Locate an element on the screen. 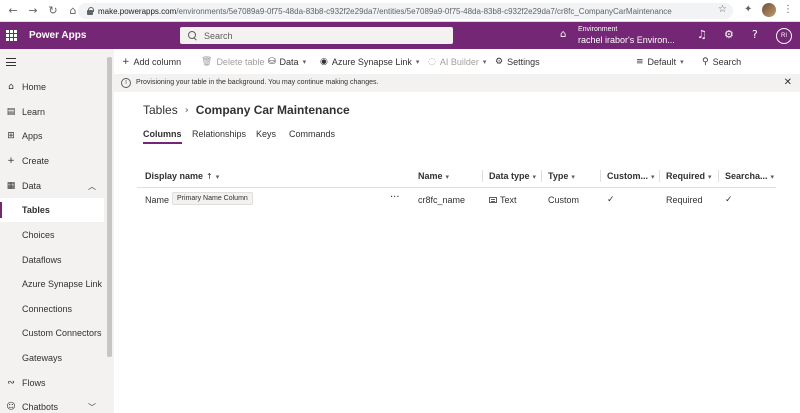 The image size is (800, 413). add-column-button: + Add column is located at coordinates (151, 62).